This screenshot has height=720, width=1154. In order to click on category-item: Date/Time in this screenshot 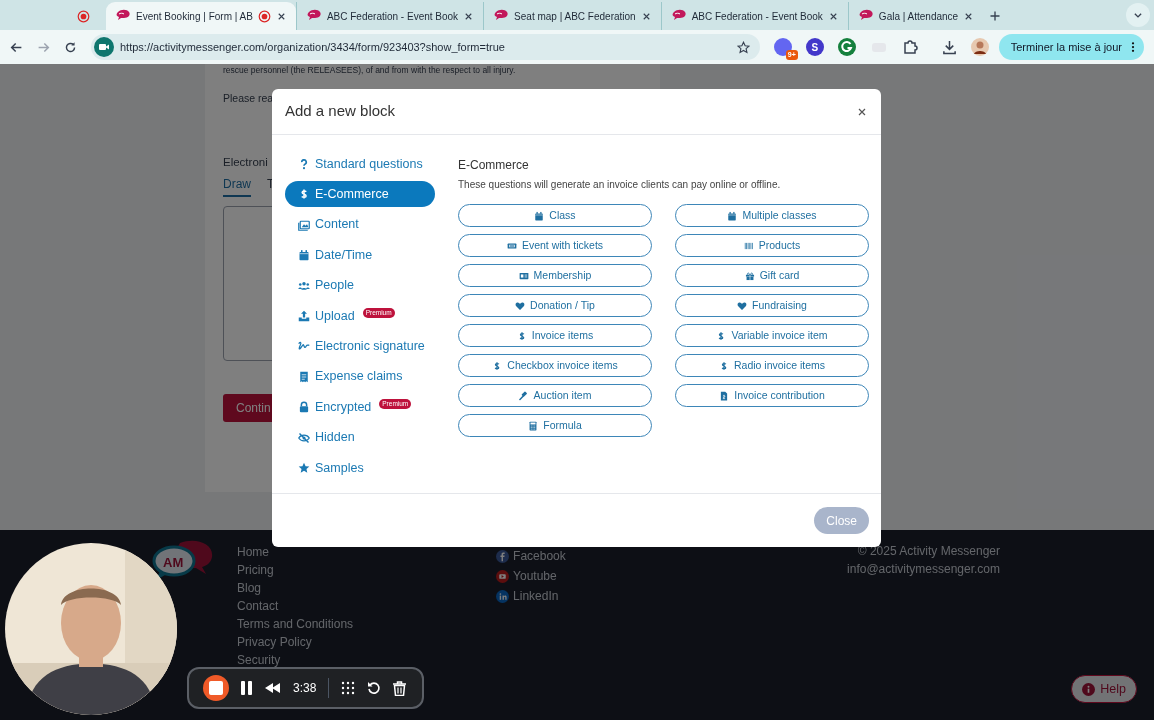, I will do `click(360, 255)`.